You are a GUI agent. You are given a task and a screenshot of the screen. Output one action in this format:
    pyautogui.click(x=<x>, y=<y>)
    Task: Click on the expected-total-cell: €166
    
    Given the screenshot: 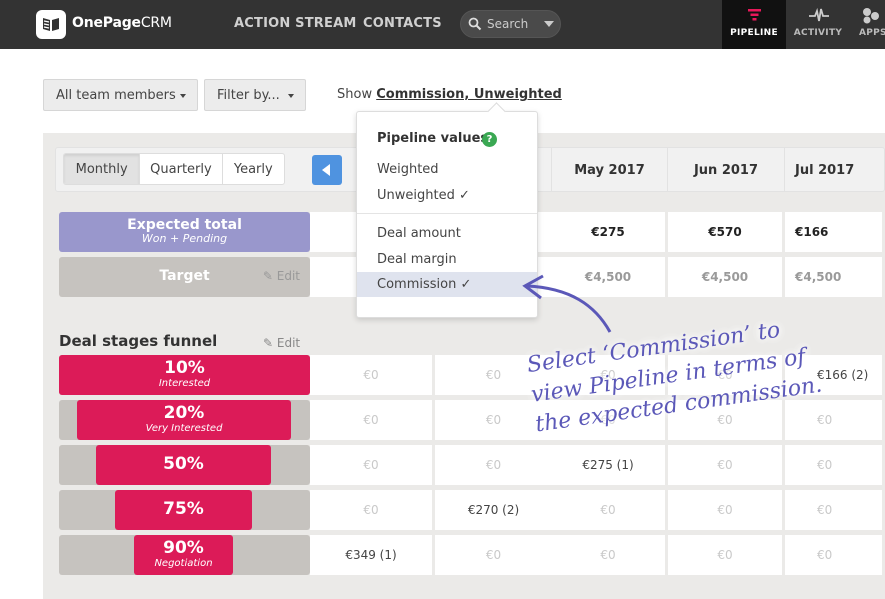 What is the action you would take?
    pyautogui.click(x=835, y=232)
    